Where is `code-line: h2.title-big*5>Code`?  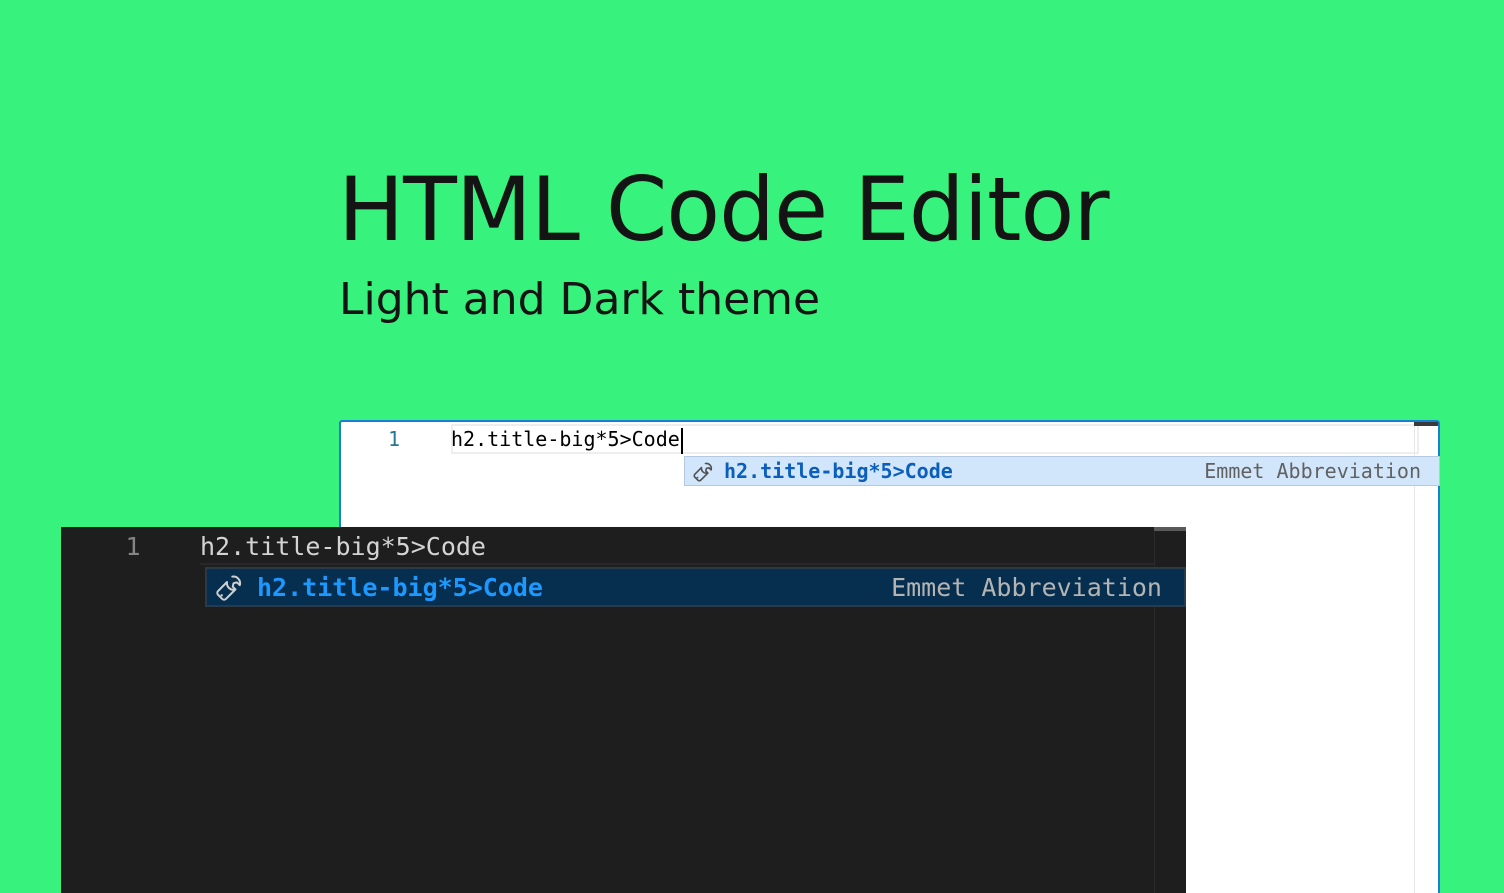
code-line: h2.title-big*5>Code is located at coordinates (567, 439).